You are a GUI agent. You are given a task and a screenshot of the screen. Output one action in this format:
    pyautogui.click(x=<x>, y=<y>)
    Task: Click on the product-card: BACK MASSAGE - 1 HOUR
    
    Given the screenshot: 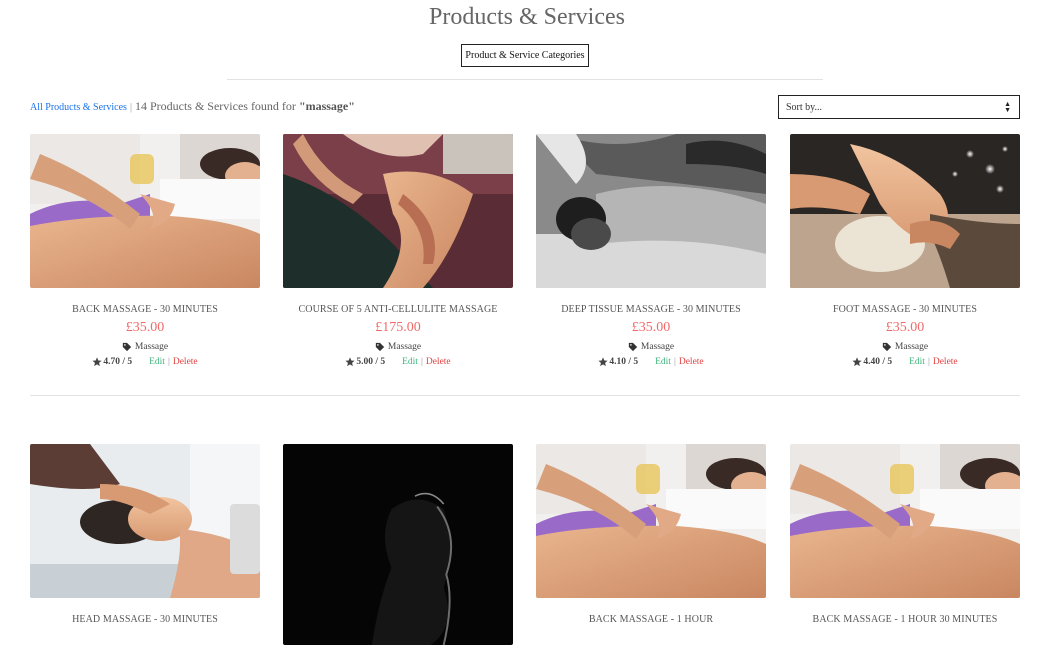 What is the action you would take?
    pyautogui.click(x=651, y=534)
    